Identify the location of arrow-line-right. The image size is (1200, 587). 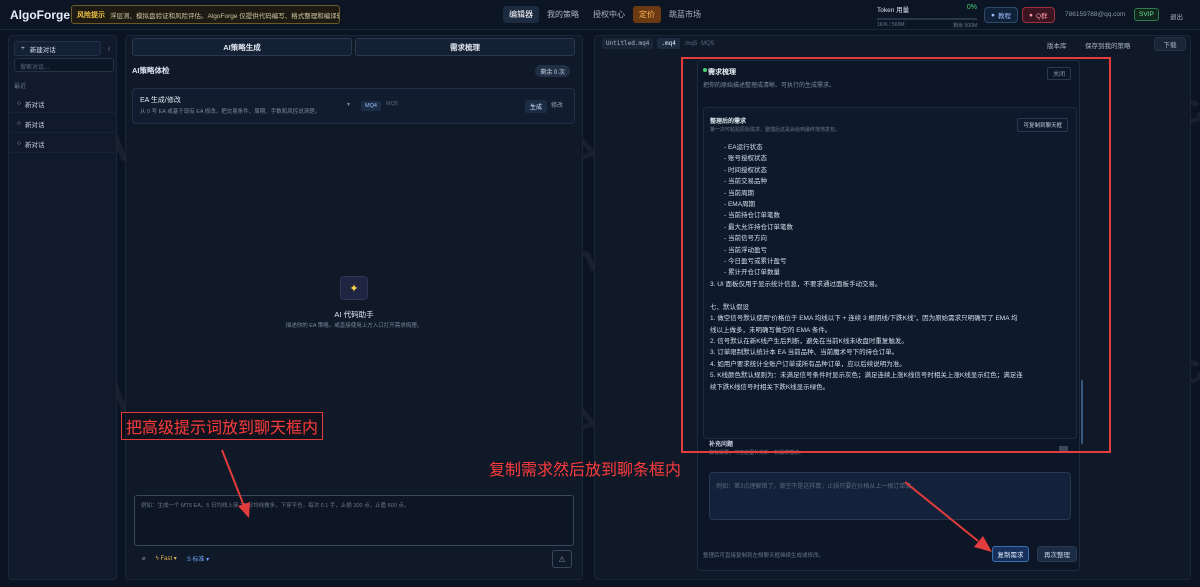
(941, 511).